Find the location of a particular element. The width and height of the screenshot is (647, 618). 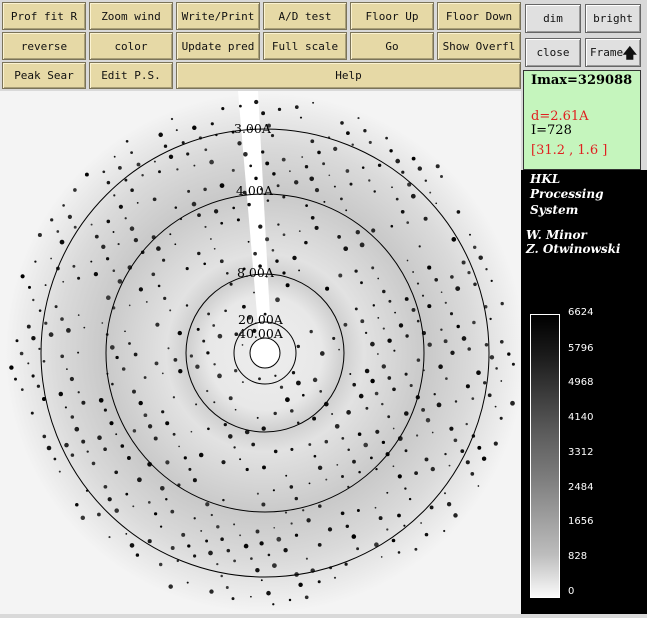

write-print-button: Write/Print is located at coordinates (218, 16).